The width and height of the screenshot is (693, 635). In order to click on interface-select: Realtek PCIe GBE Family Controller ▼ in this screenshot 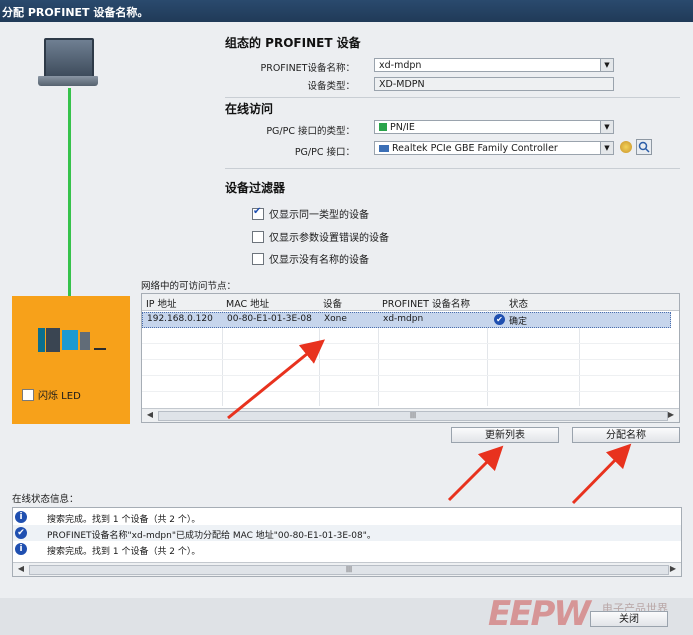, I will do `click(494, 148)`.